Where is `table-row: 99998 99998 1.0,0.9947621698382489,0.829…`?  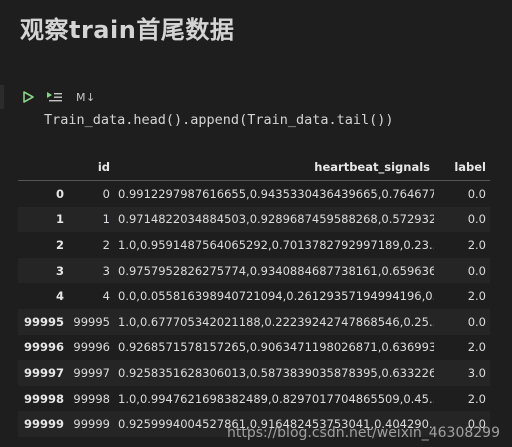 table-row: 99998 99998 1.0,0.9947621698382489,0.829… is located at coordinates (254, 398).